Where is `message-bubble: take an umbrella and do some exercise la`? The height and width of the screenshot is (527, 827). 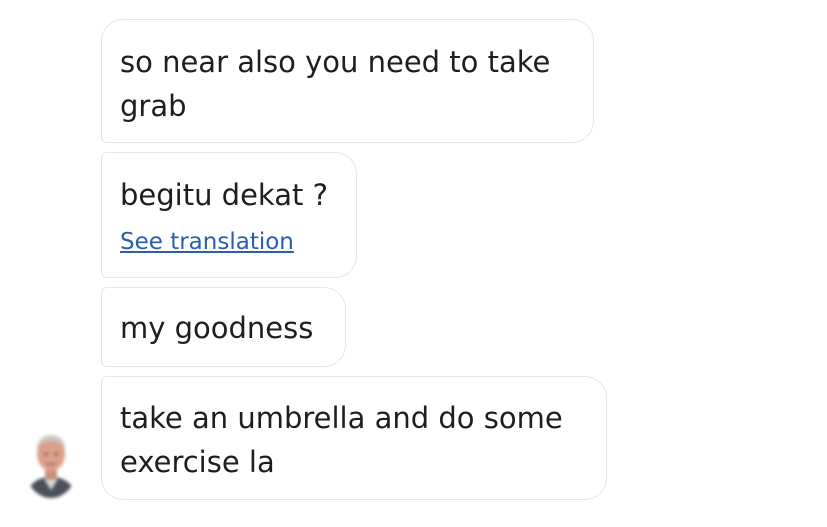
message-bubble: take an umbrella and do some exercise la is located at coordinates (354, 438).